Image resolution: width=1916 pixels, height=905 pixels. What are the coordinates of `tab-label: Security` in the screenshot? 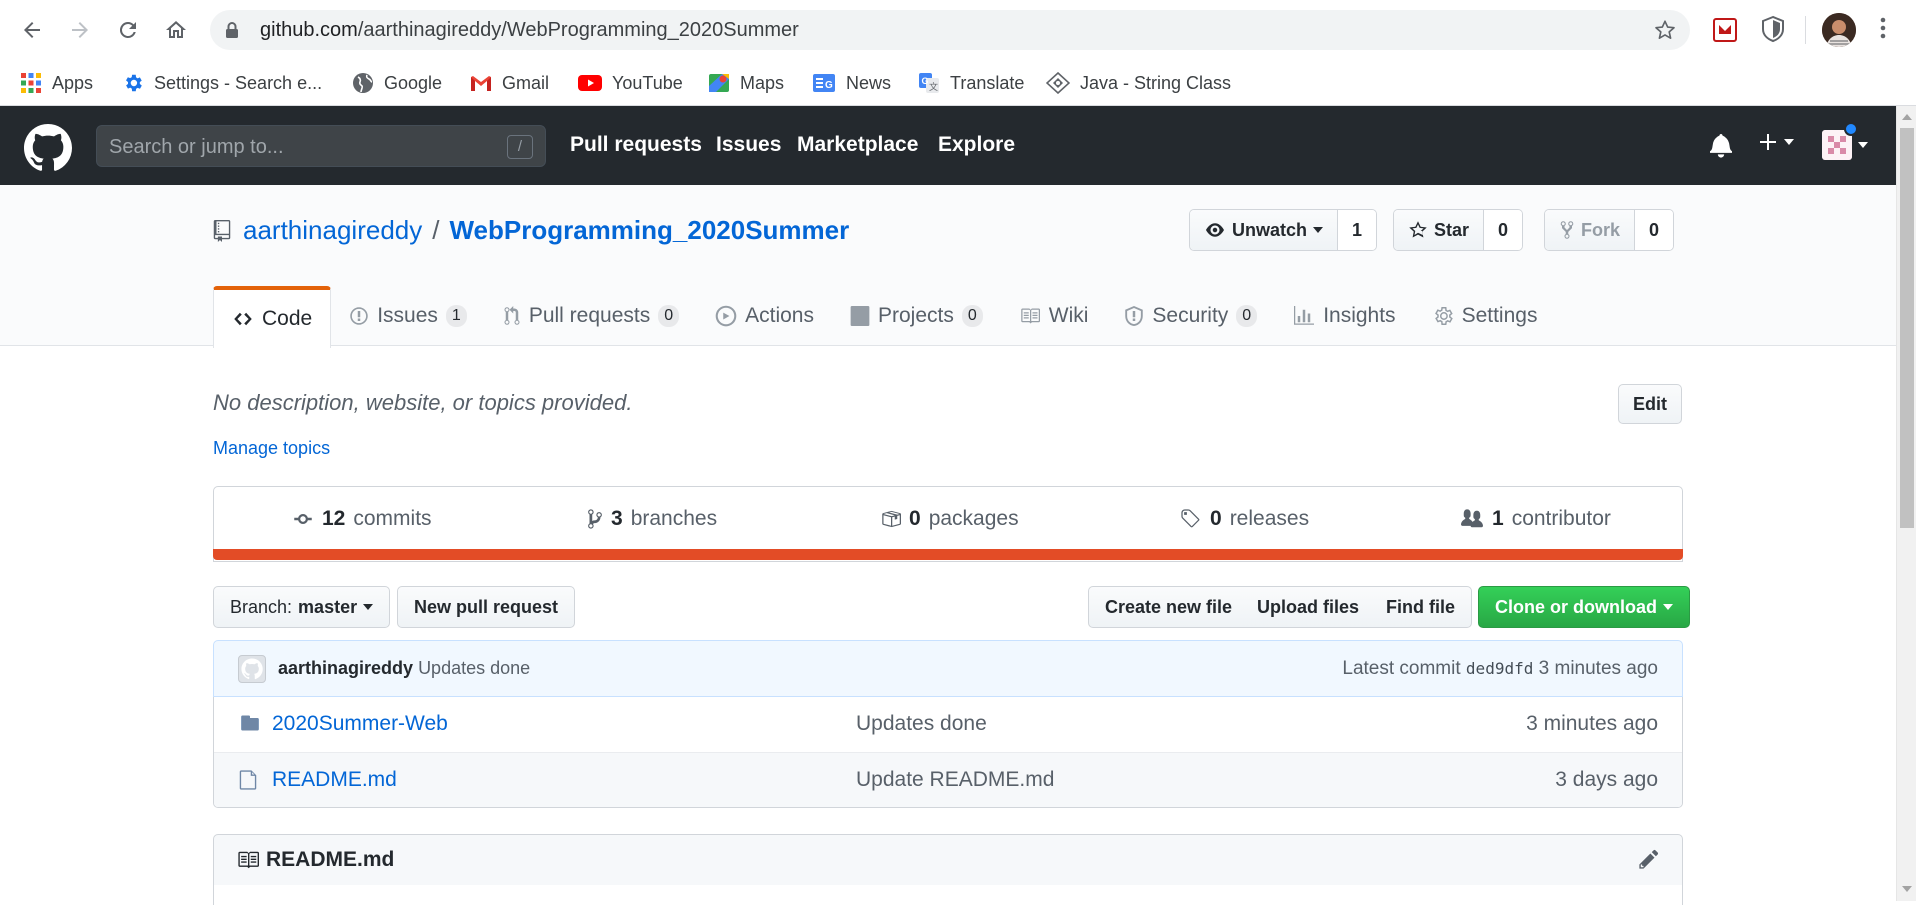 It's located at (1190, 315).